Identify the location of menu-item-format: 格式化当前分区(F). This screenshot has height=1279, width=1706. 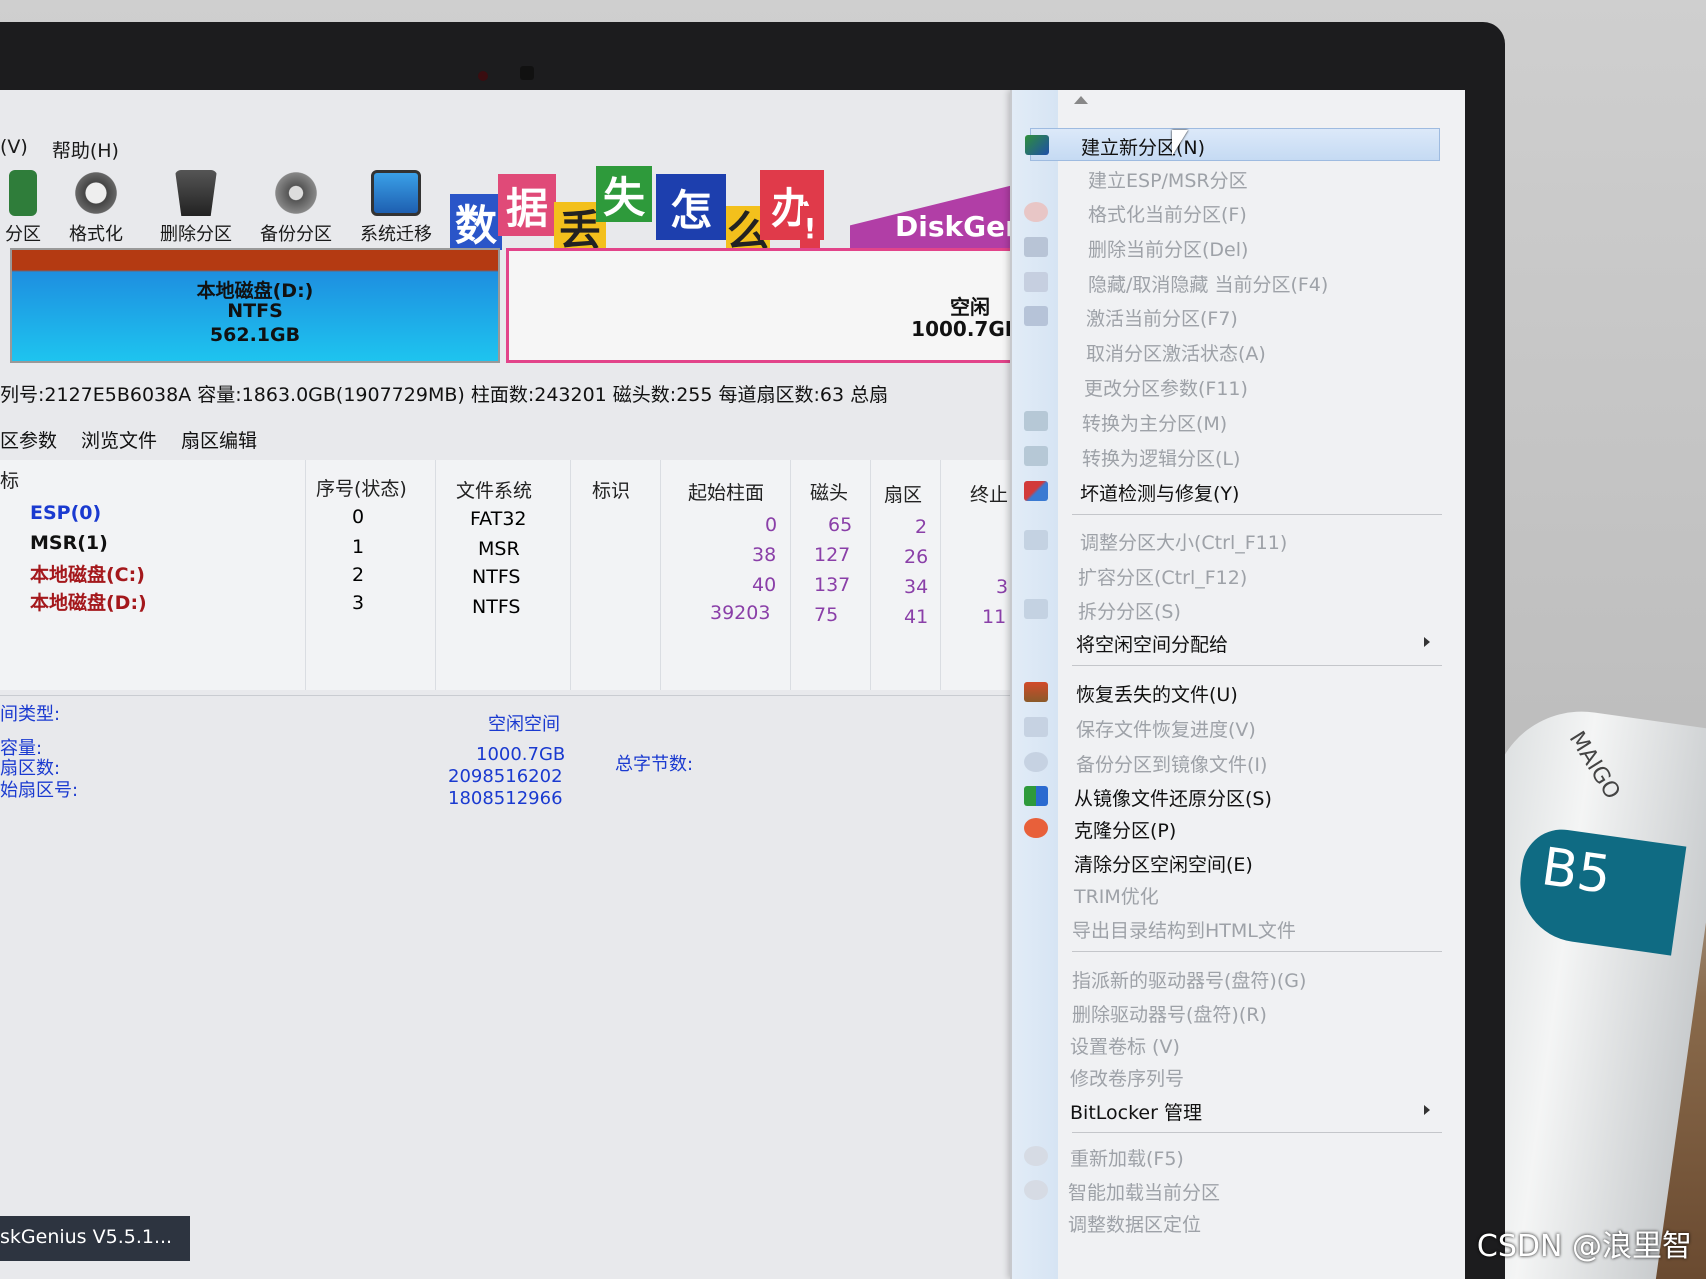
(1232, 212).